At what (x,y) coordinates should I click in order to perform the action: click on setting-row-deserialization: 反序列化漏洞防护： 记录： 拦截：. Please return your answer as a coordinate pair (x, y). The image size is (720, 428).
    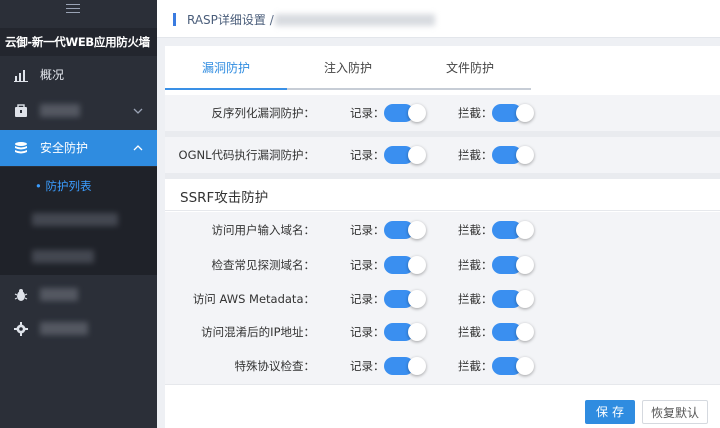
    Looking at the image, I should click on (442, 113).